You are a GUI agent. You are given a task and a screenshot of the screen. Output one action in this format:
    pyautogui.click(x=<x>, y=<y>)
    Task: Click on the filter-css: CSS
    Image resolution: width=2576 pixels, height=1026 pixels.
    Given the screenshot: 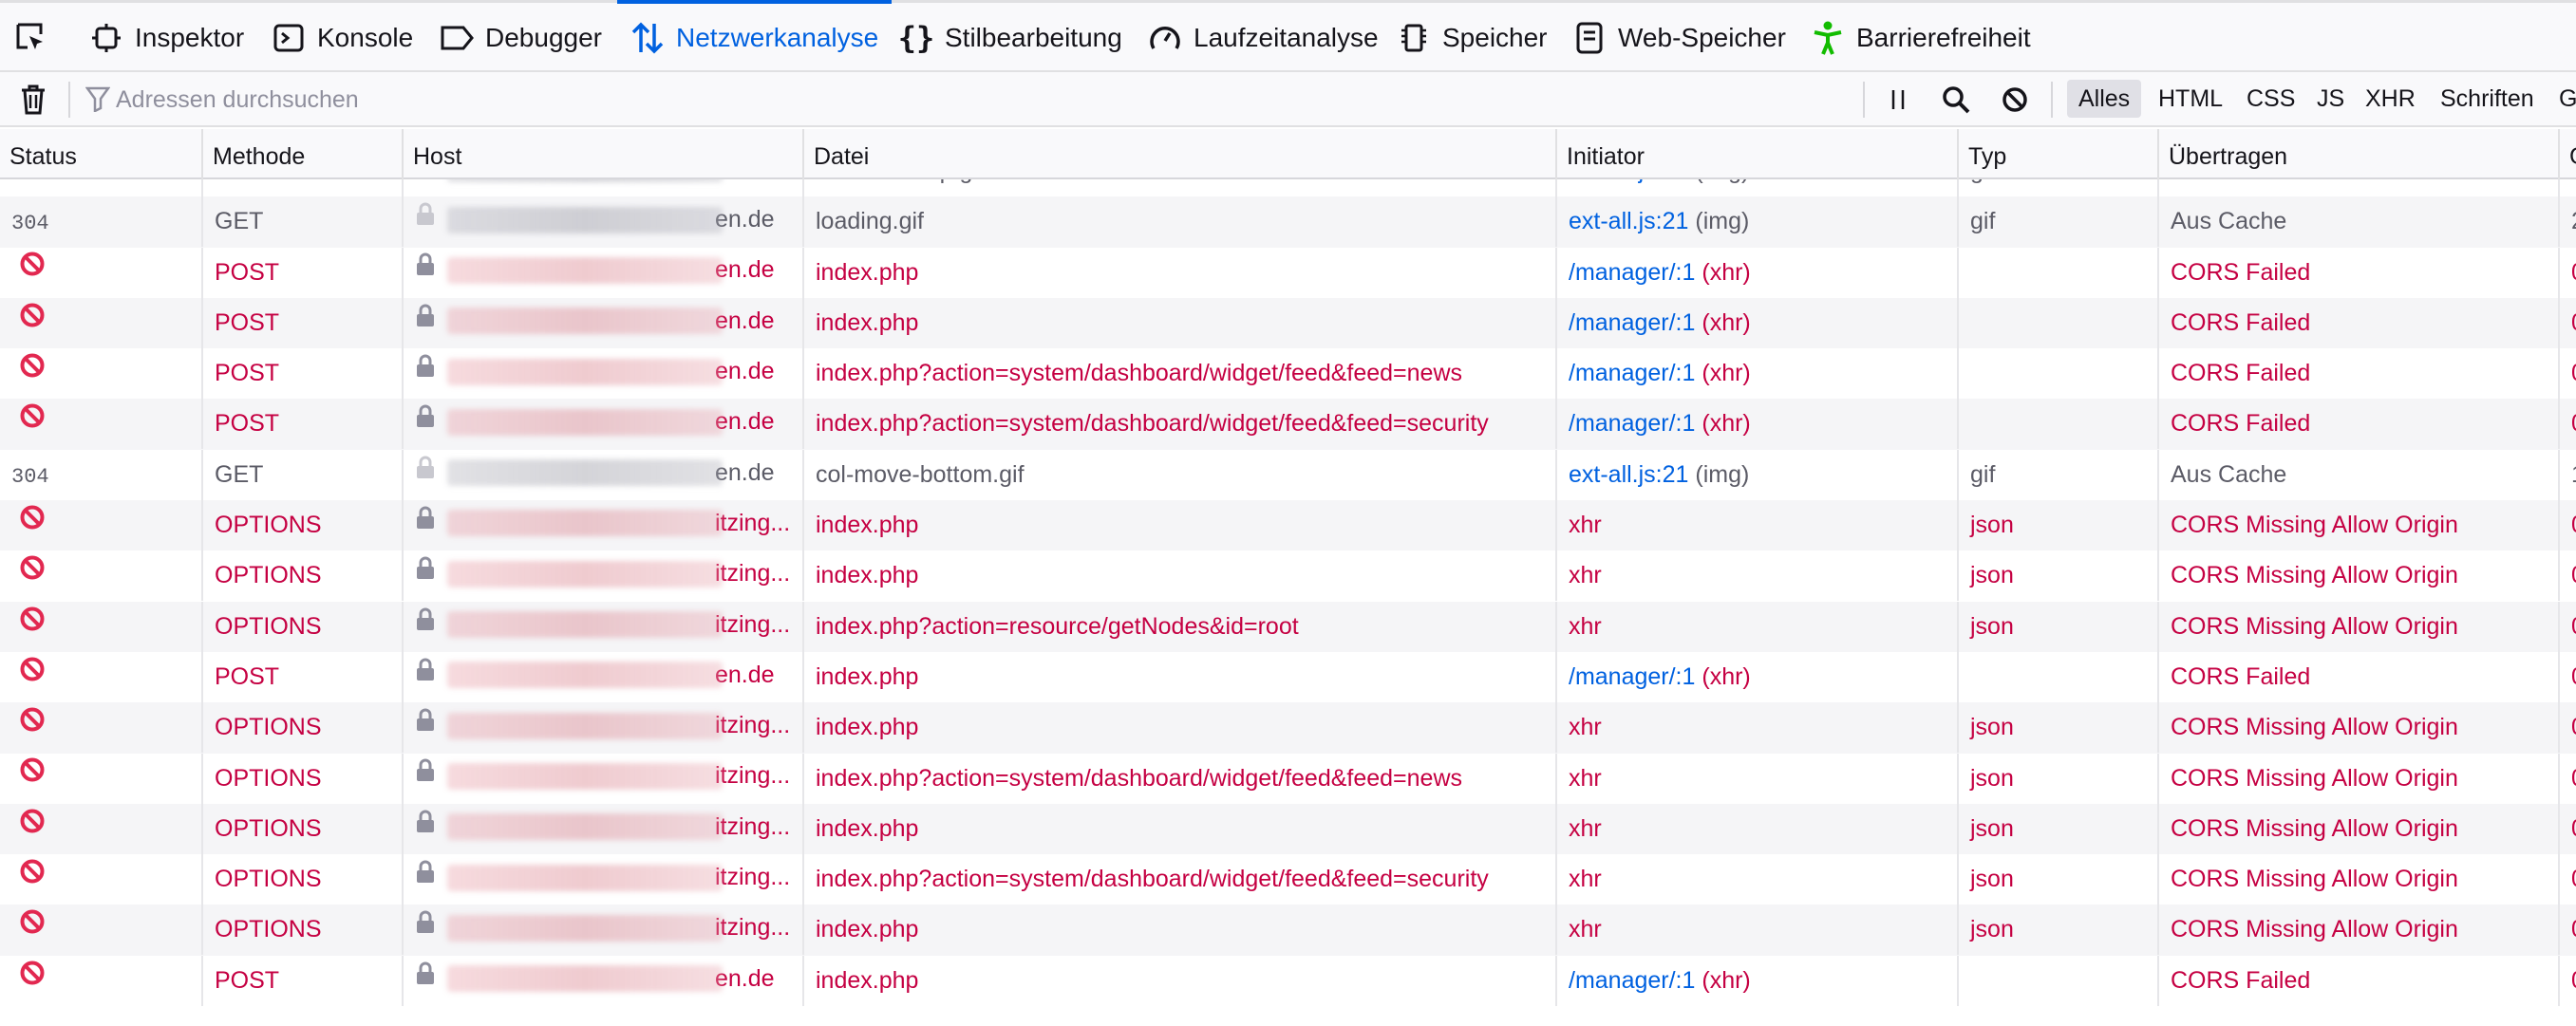 What is the action you would take?
    pyautogui.click(x=2270, y=99)
    